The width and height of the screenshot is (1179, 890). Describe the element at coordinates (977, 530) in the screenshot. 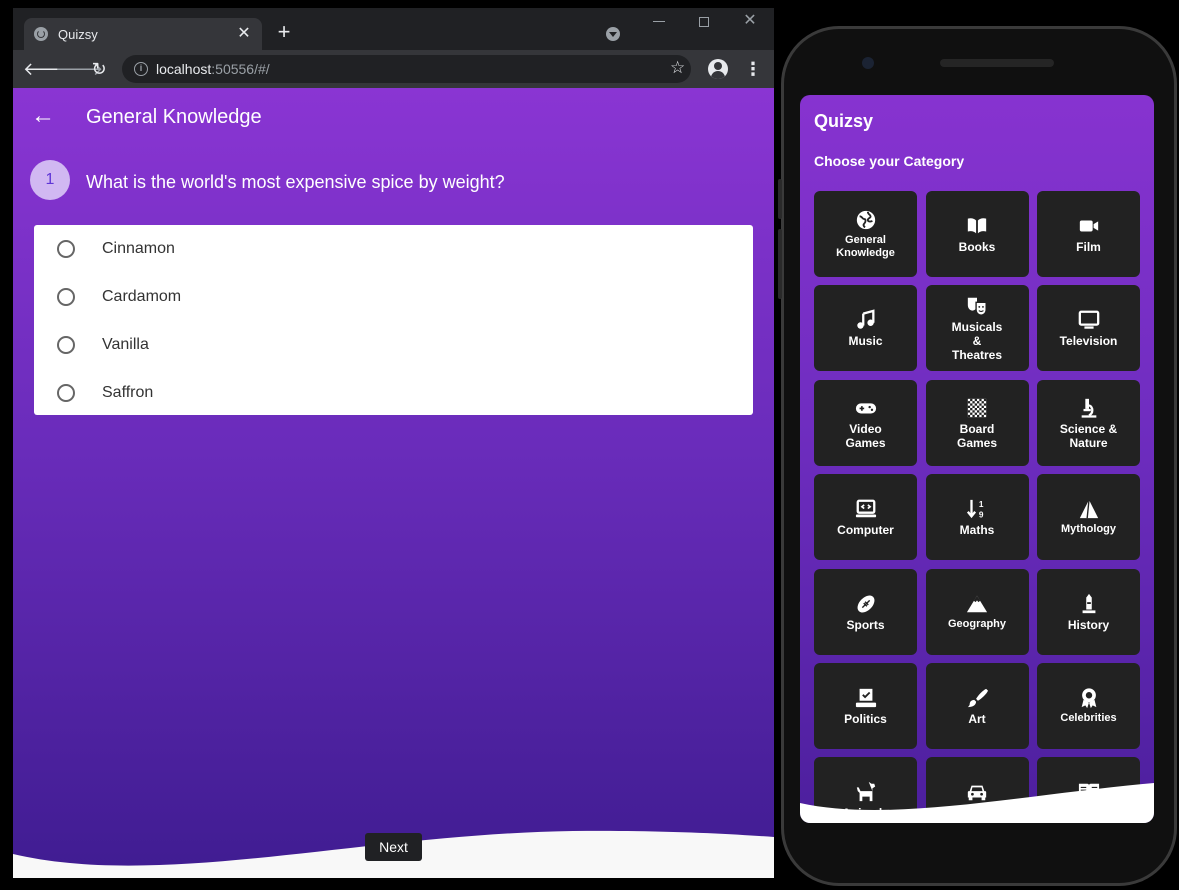

I see `category-label: Maths` at that location.